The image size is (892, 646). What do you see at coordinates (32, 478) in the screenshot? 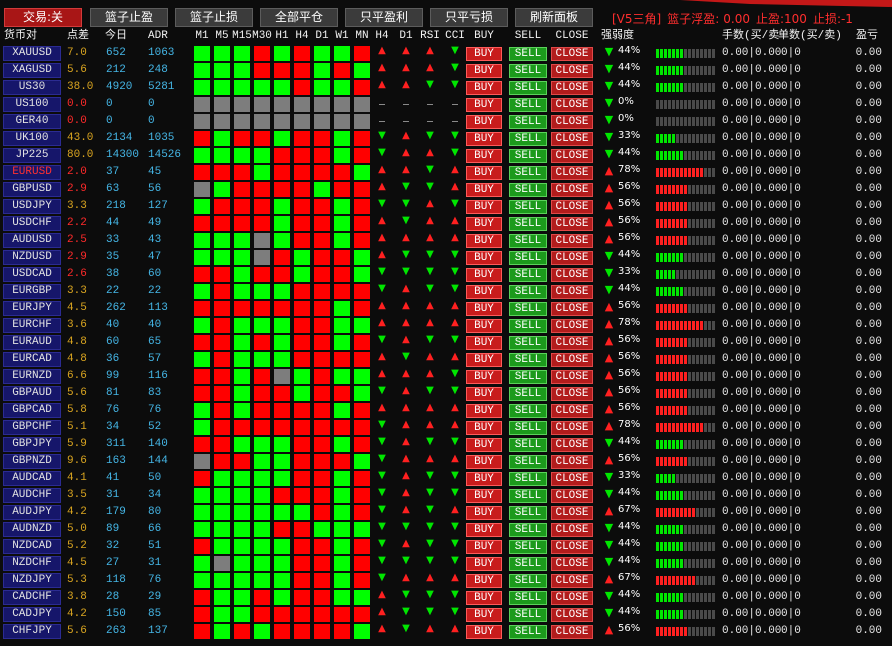
I see `pair-label: AUDCAD` at bounding box center [32, 478].